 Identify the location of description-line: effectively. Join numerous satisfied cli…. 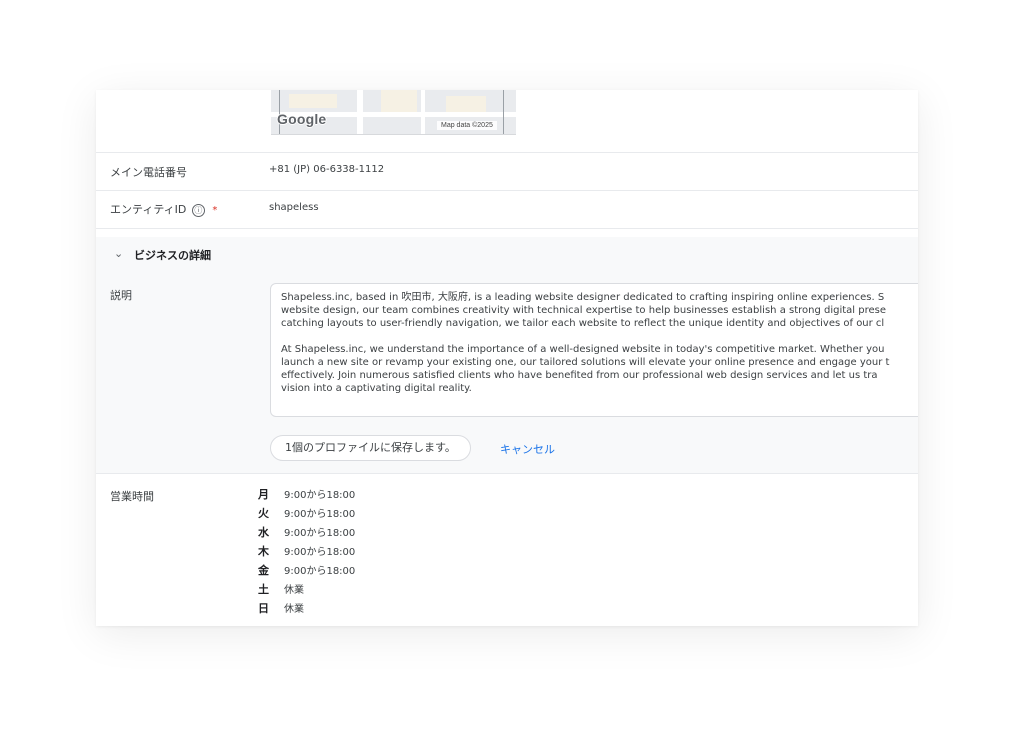
(579, 375).